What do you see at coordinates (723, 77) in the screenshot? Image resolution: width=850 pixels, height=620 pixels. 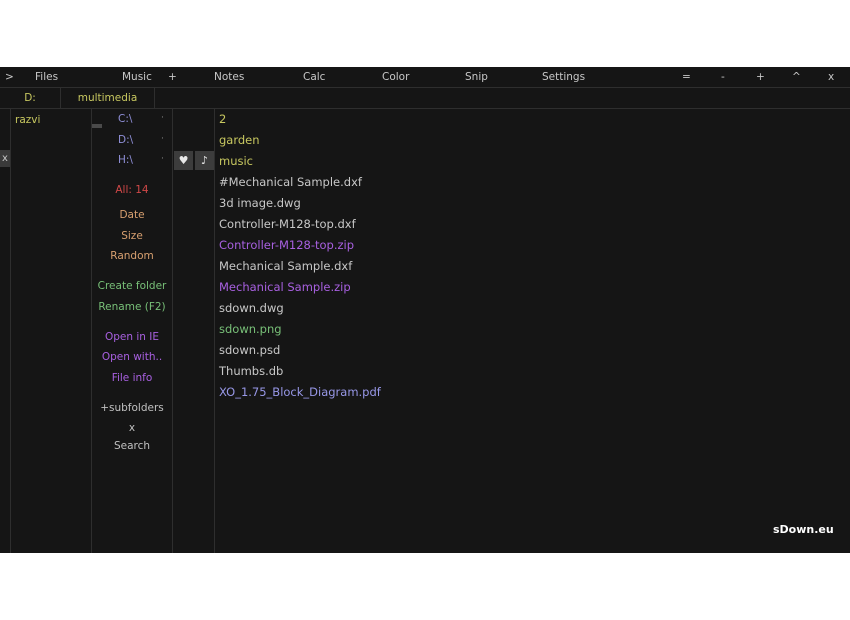 I see `zoom-out-button: -` at bounding box center [723, 77].